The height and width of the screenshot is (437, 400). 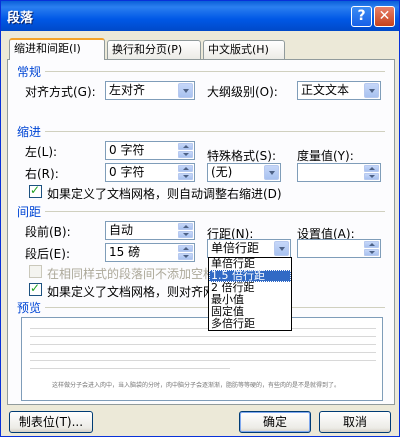 I want to click on right-indent-spinner: 0 字符, so click(x=150, y=172).